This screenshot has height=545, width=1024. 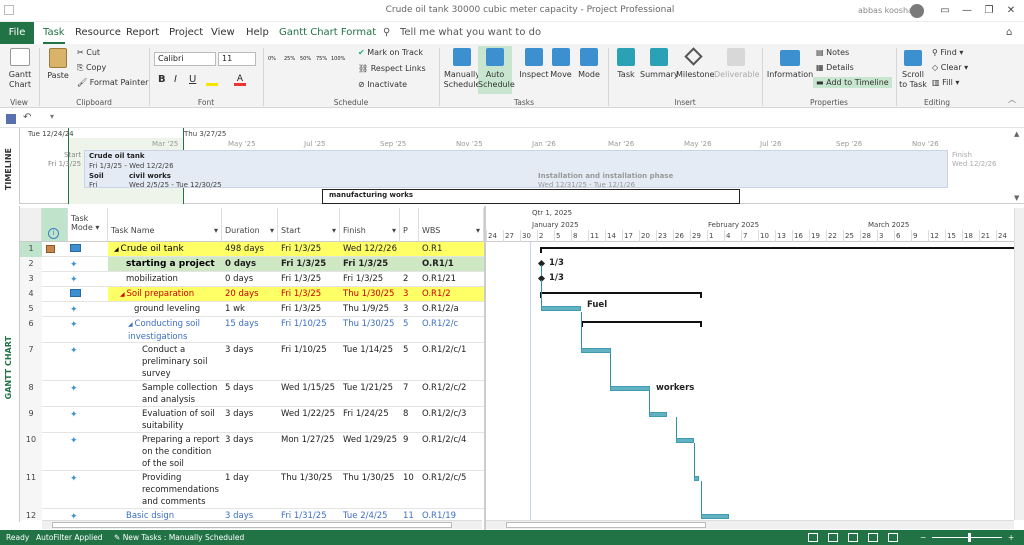 I want to click on gantt-chart-icon, so click(x=20, y=57).